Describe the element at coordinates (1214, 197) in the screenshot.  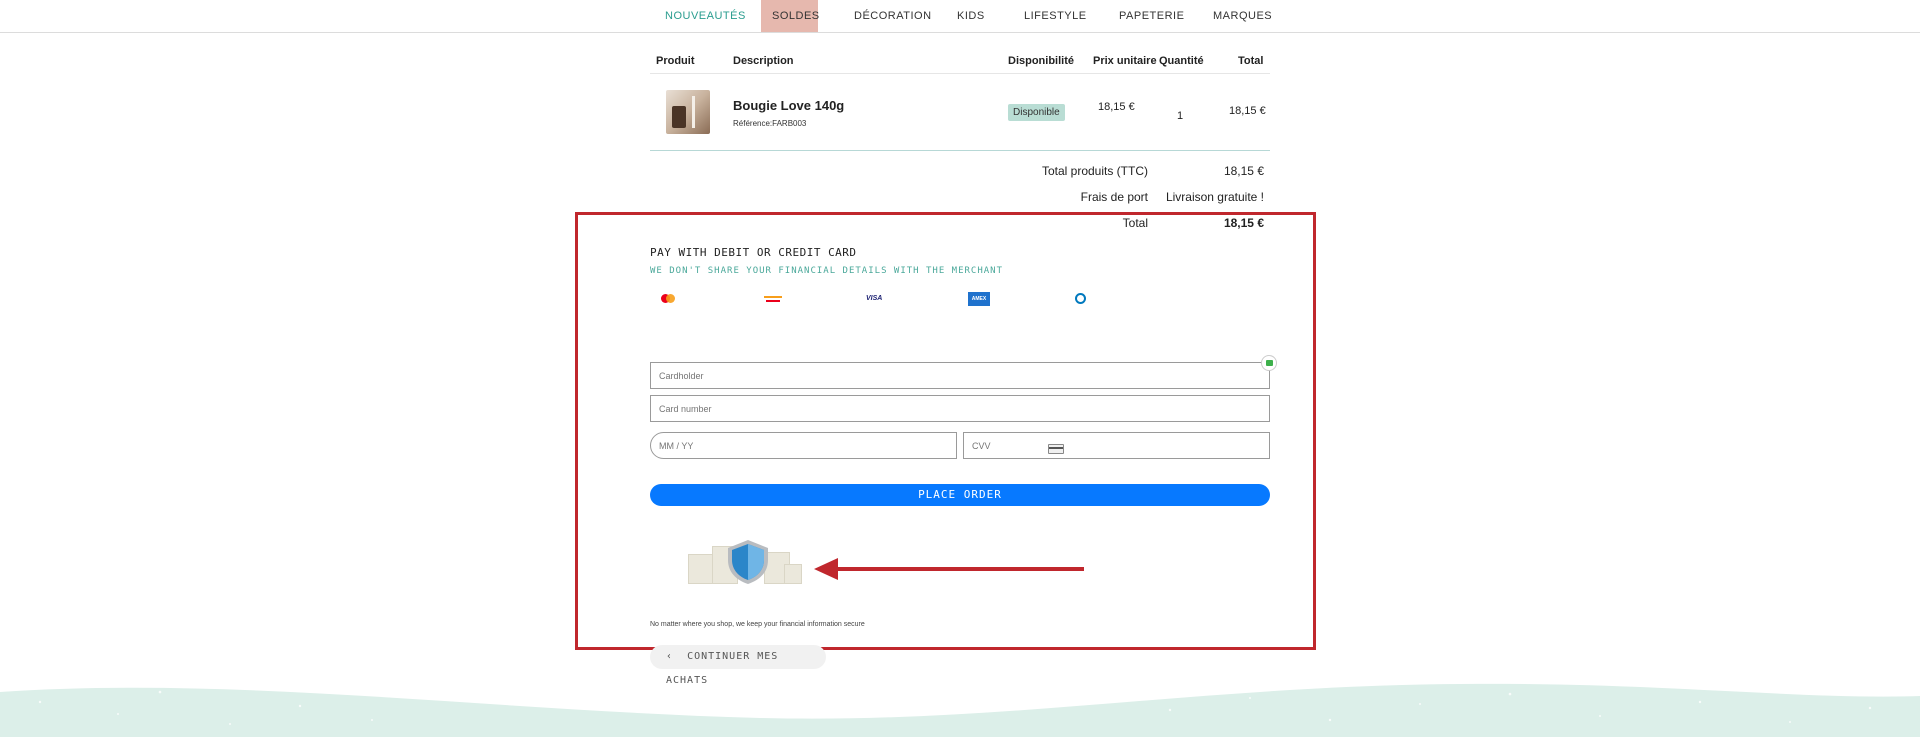
I see `shipping-value: Livraison gratuite !` at that location.